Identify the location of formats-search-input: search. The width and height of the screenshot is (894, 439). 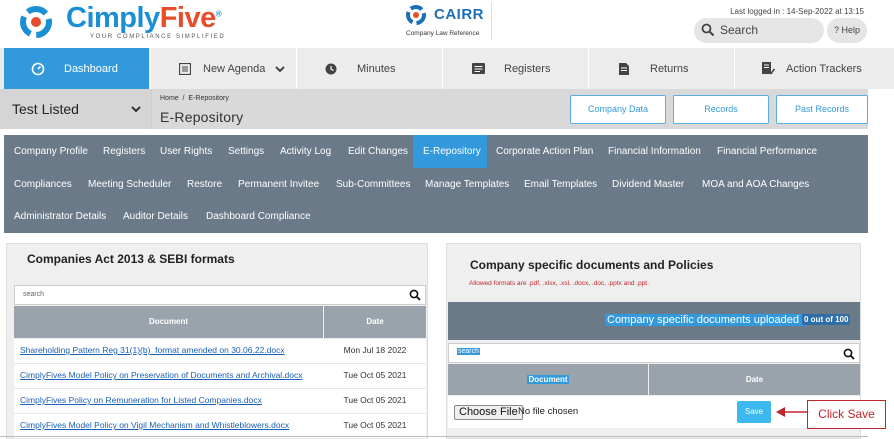
(220, 295).